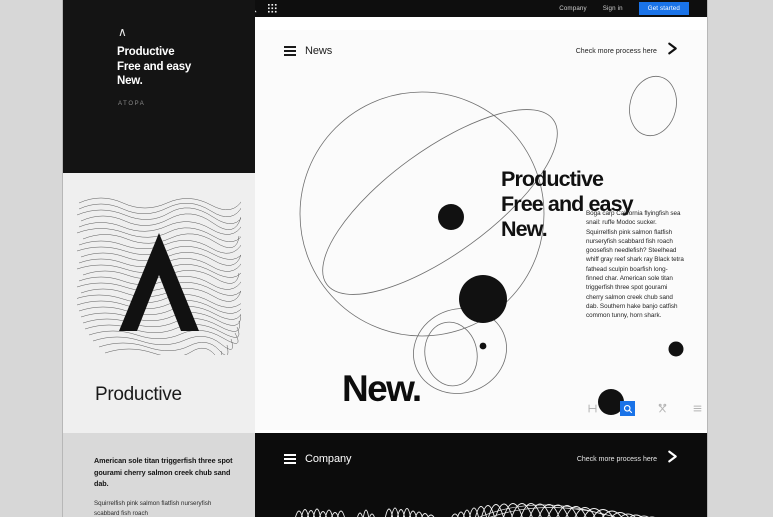 The width and height of the screenshot is (773, 517). I want to click on left-hero-panel: ∧ Productive Free and easy New. ATOPA, so click(159, 86).